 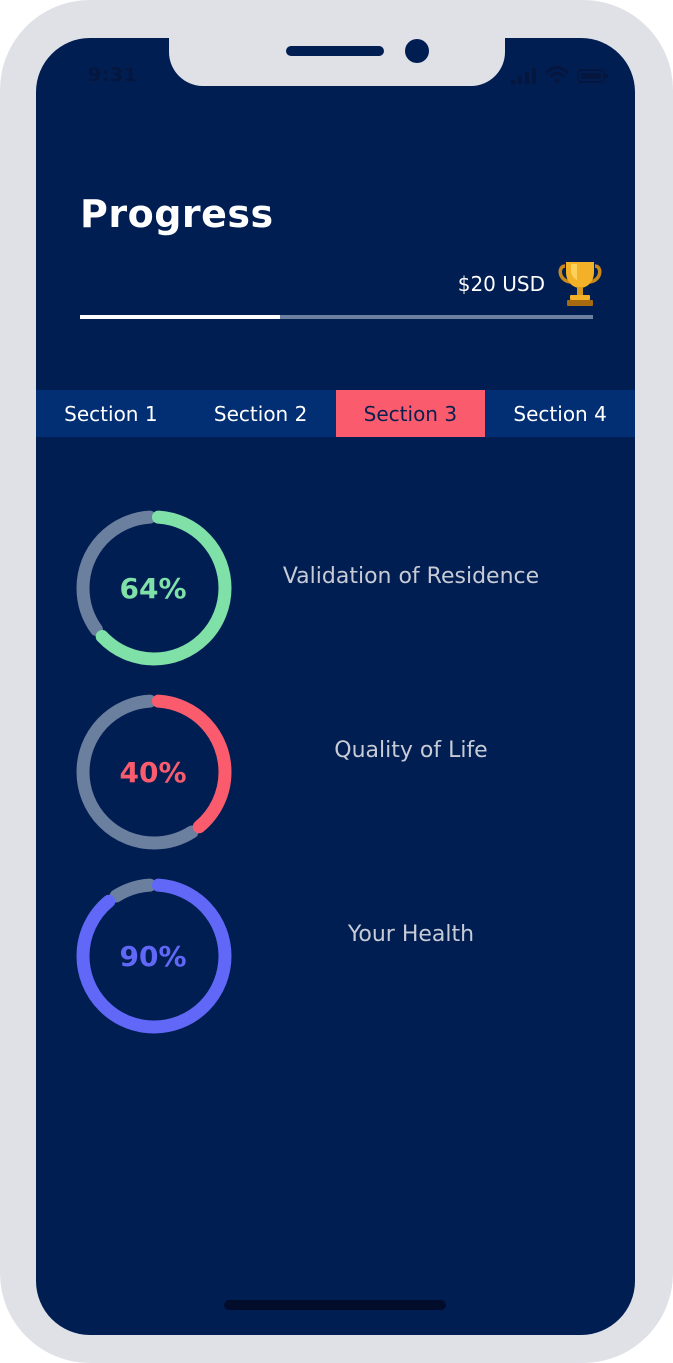 What do you see at coordinates (523, 76) in the screenshot?
I see `cellular-signal-icon` at bounding box center [523, 76].